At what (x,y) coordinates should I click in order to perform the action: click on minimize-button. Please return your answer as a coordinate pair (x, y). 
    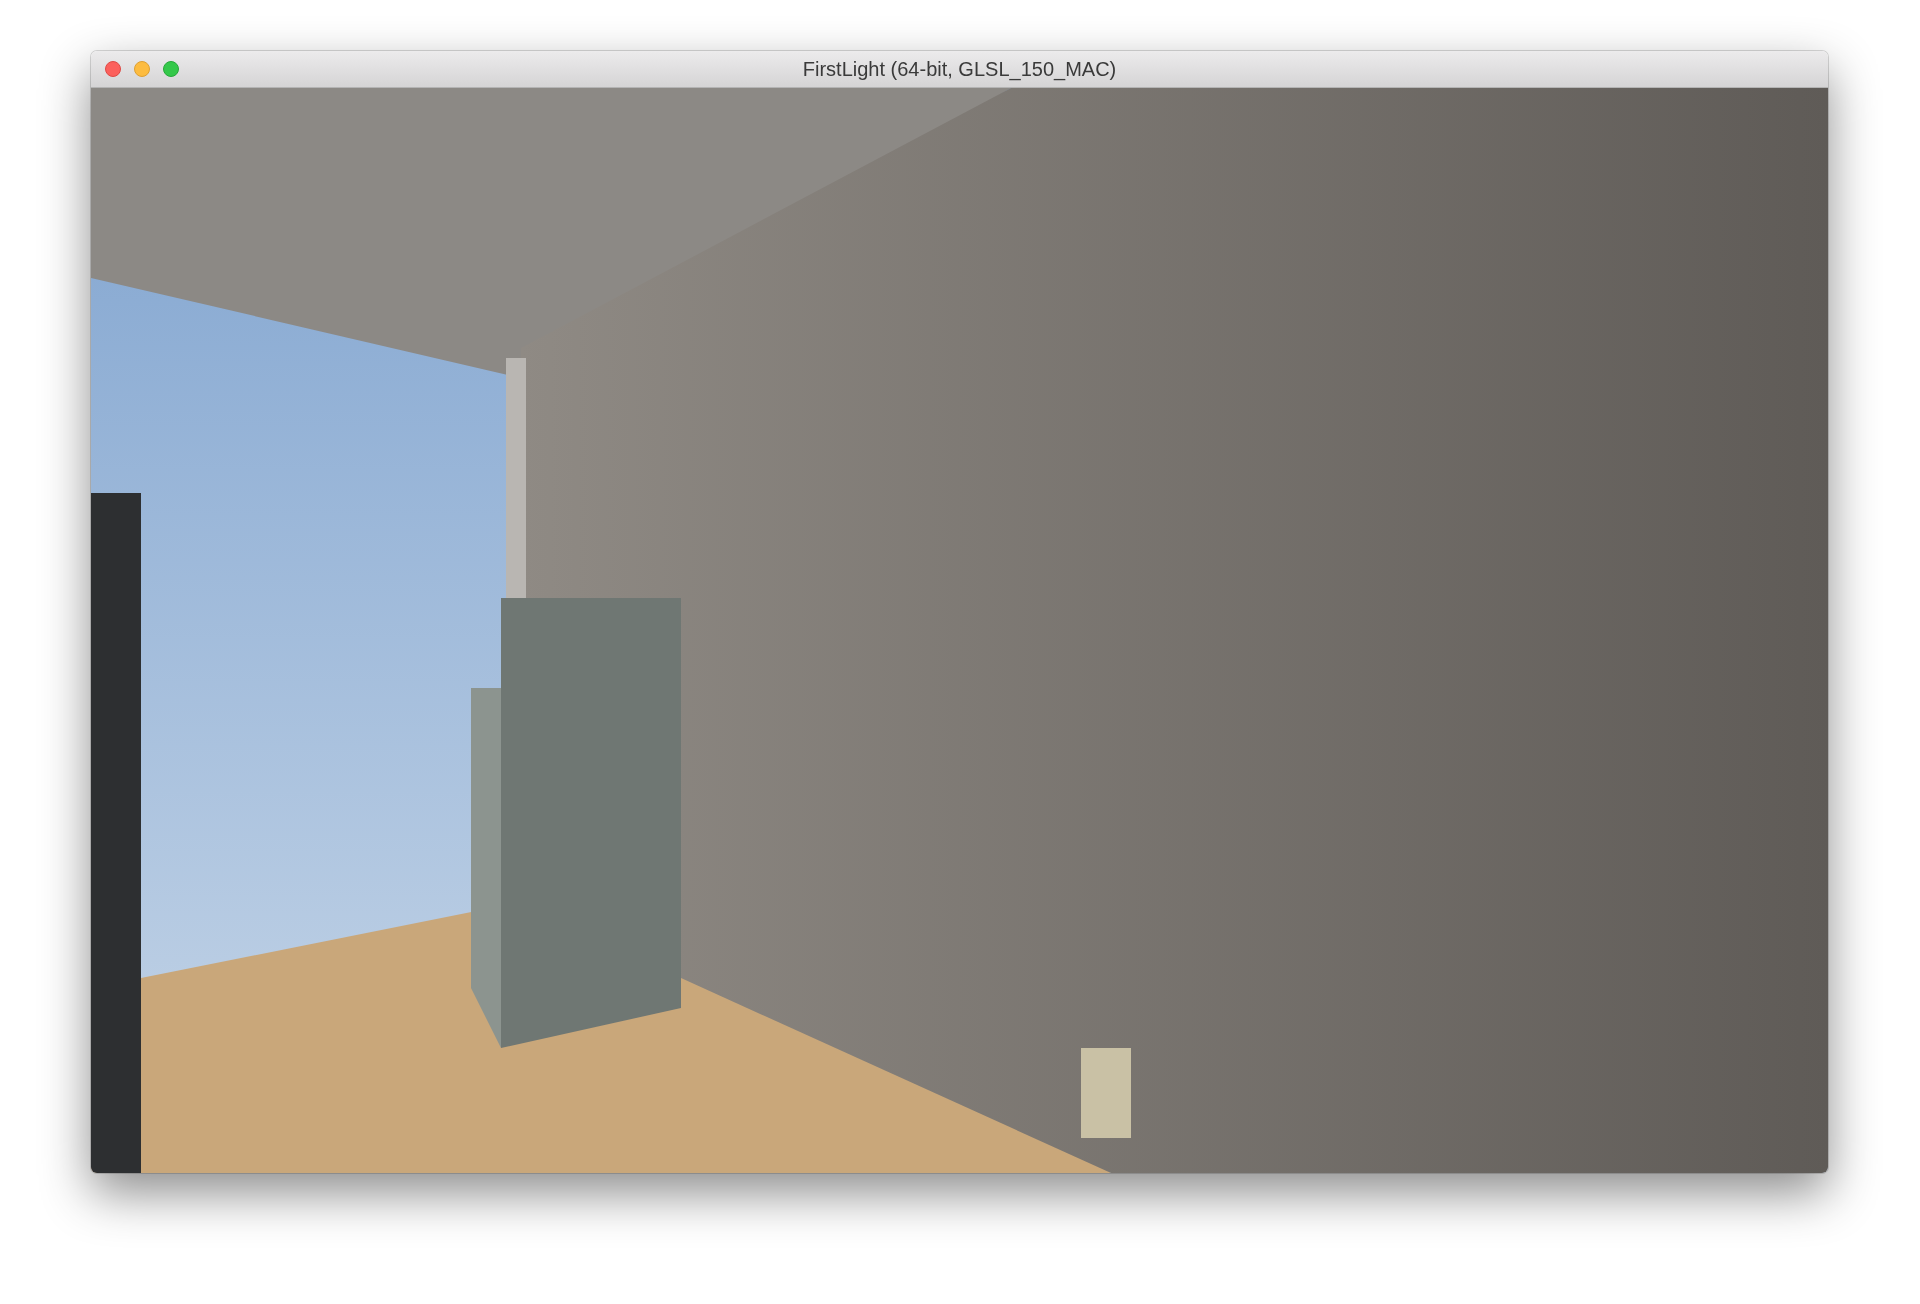
    Looking at the image, I should click on (142, 69).